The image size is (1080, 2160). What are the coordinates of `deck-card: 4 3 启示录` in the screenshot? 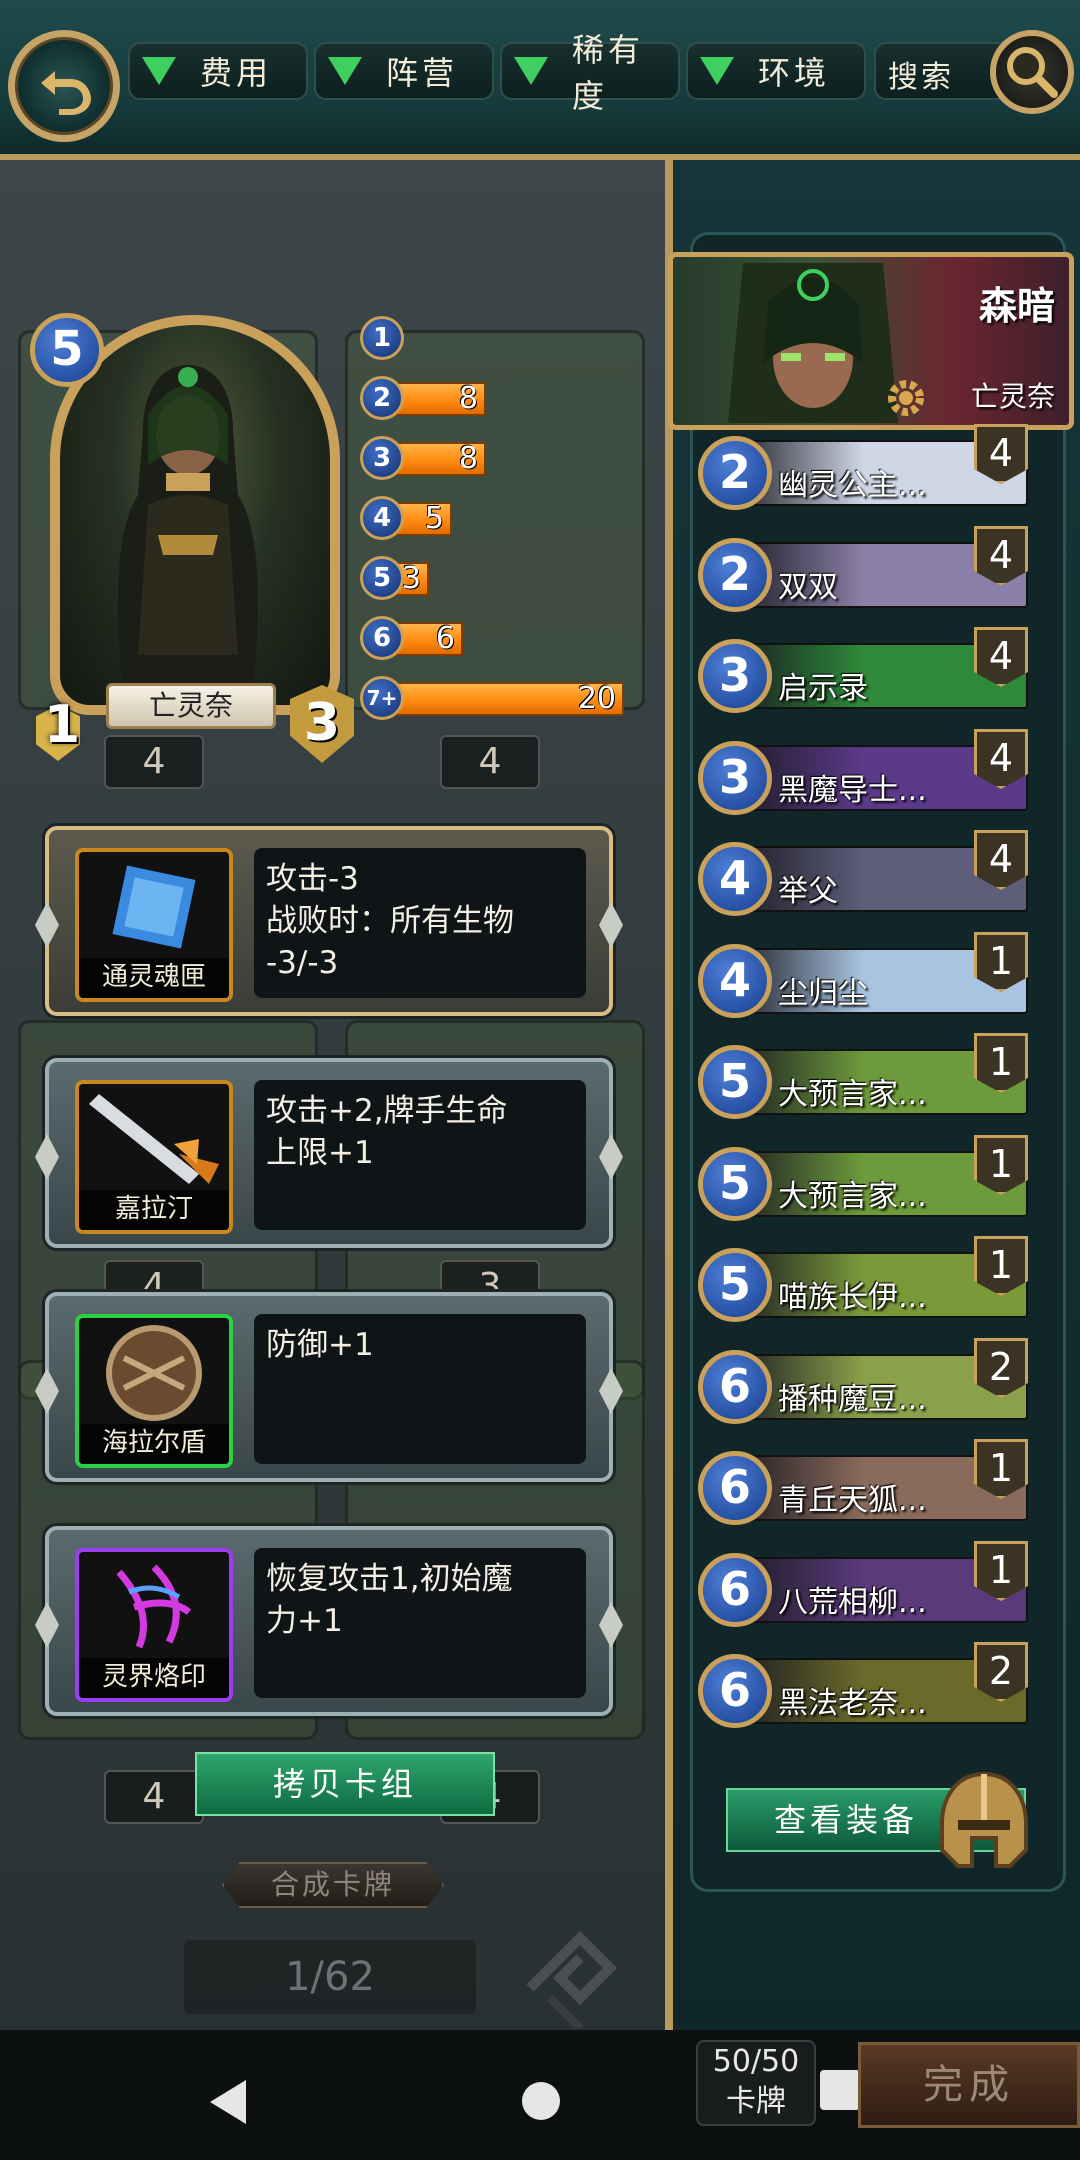 It's located at (866, 671).